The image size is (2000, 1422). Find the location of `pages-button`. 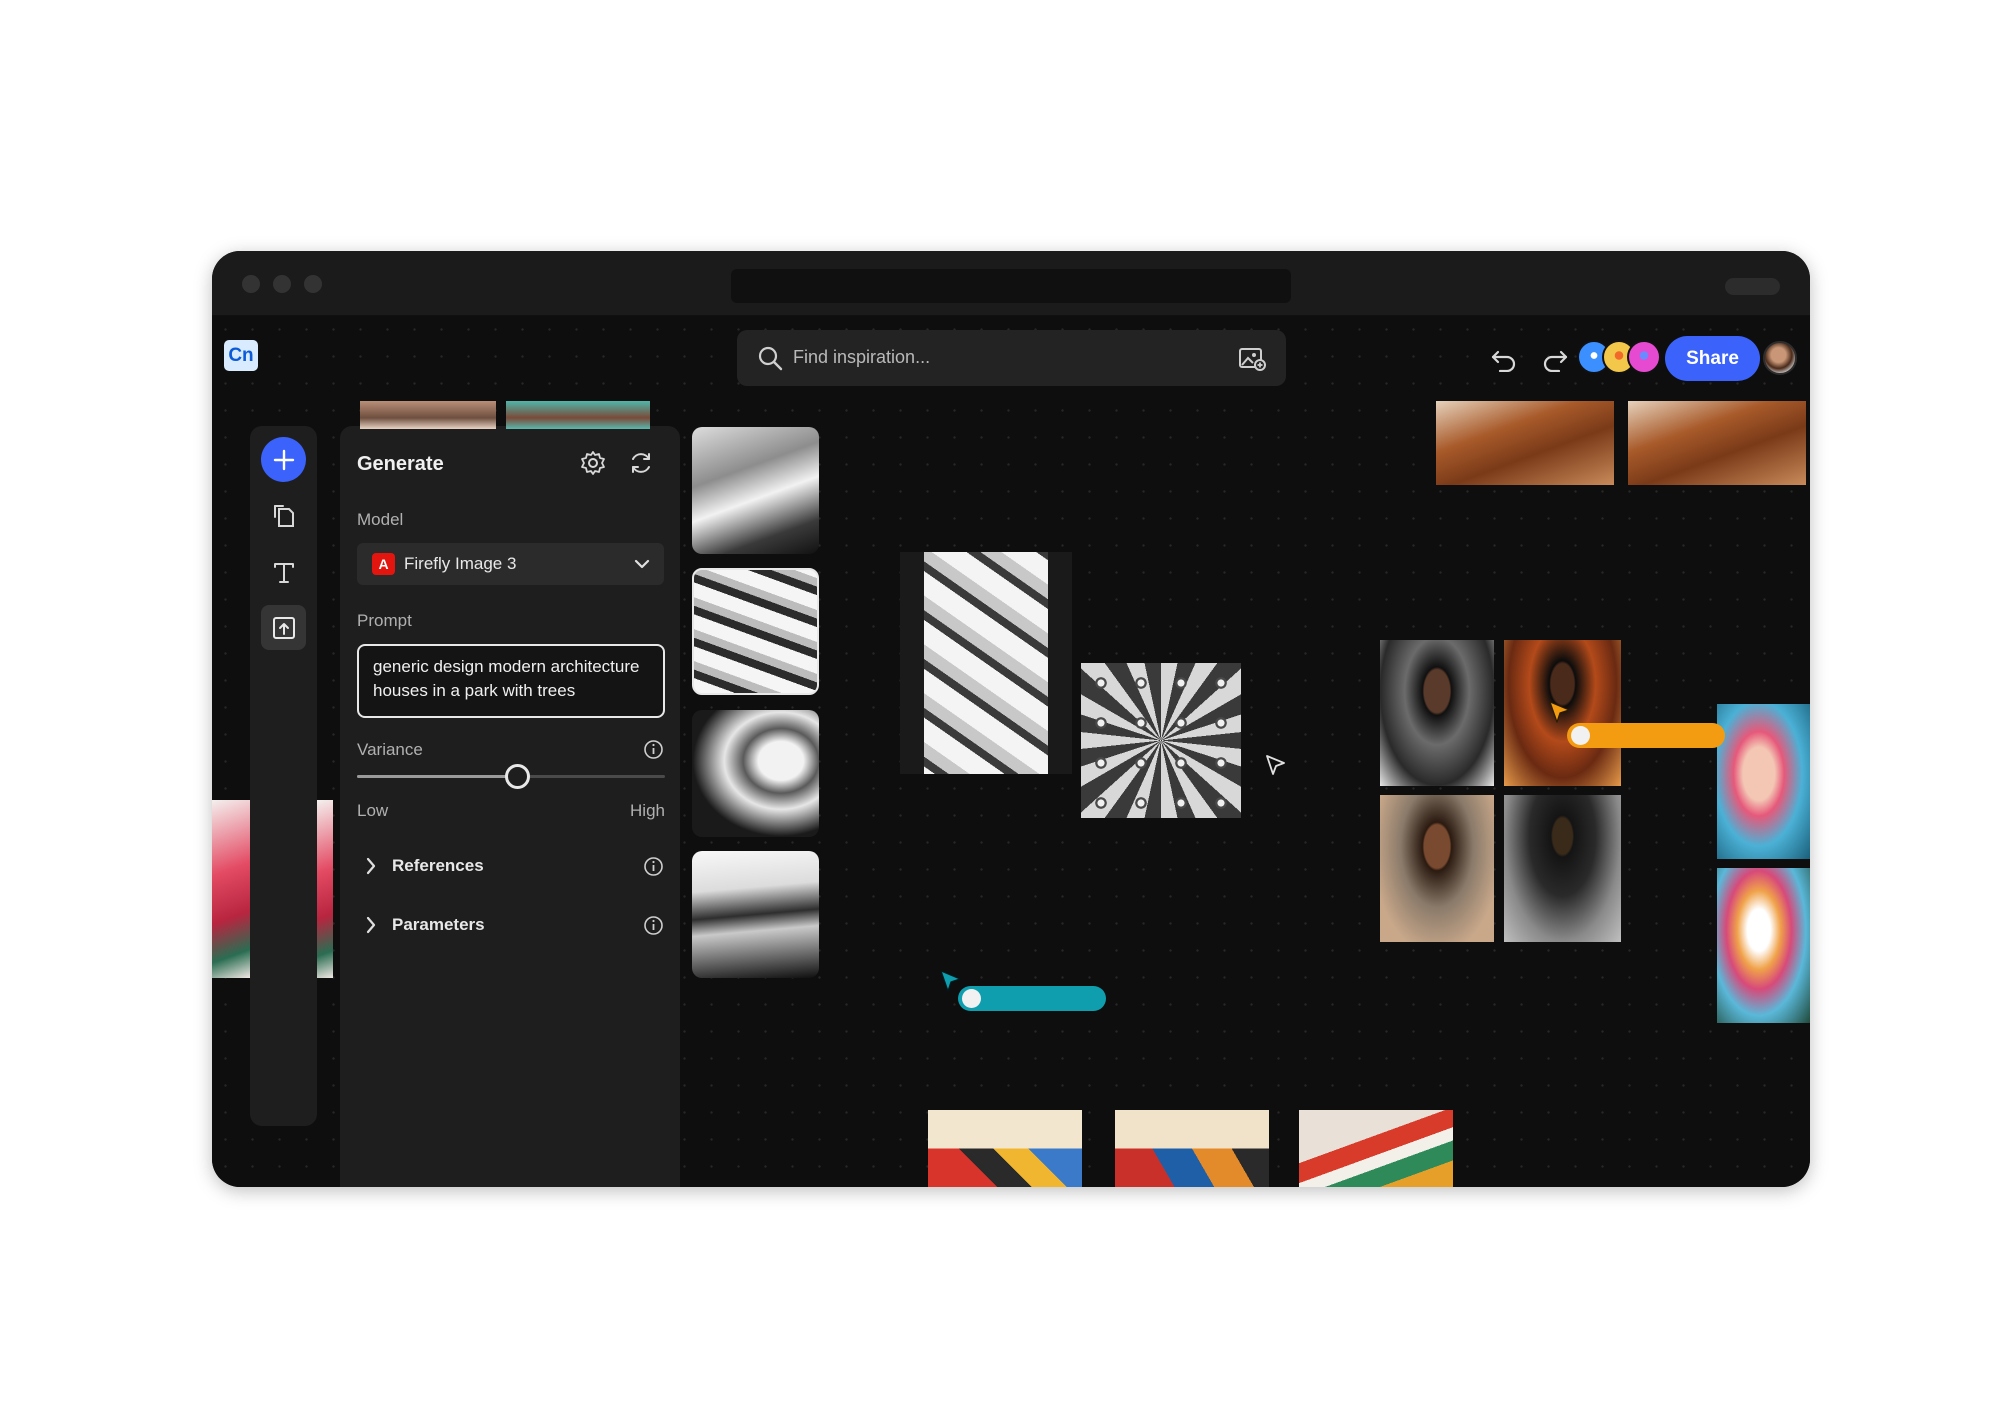

pages-button is located at coordinates (283, 515).